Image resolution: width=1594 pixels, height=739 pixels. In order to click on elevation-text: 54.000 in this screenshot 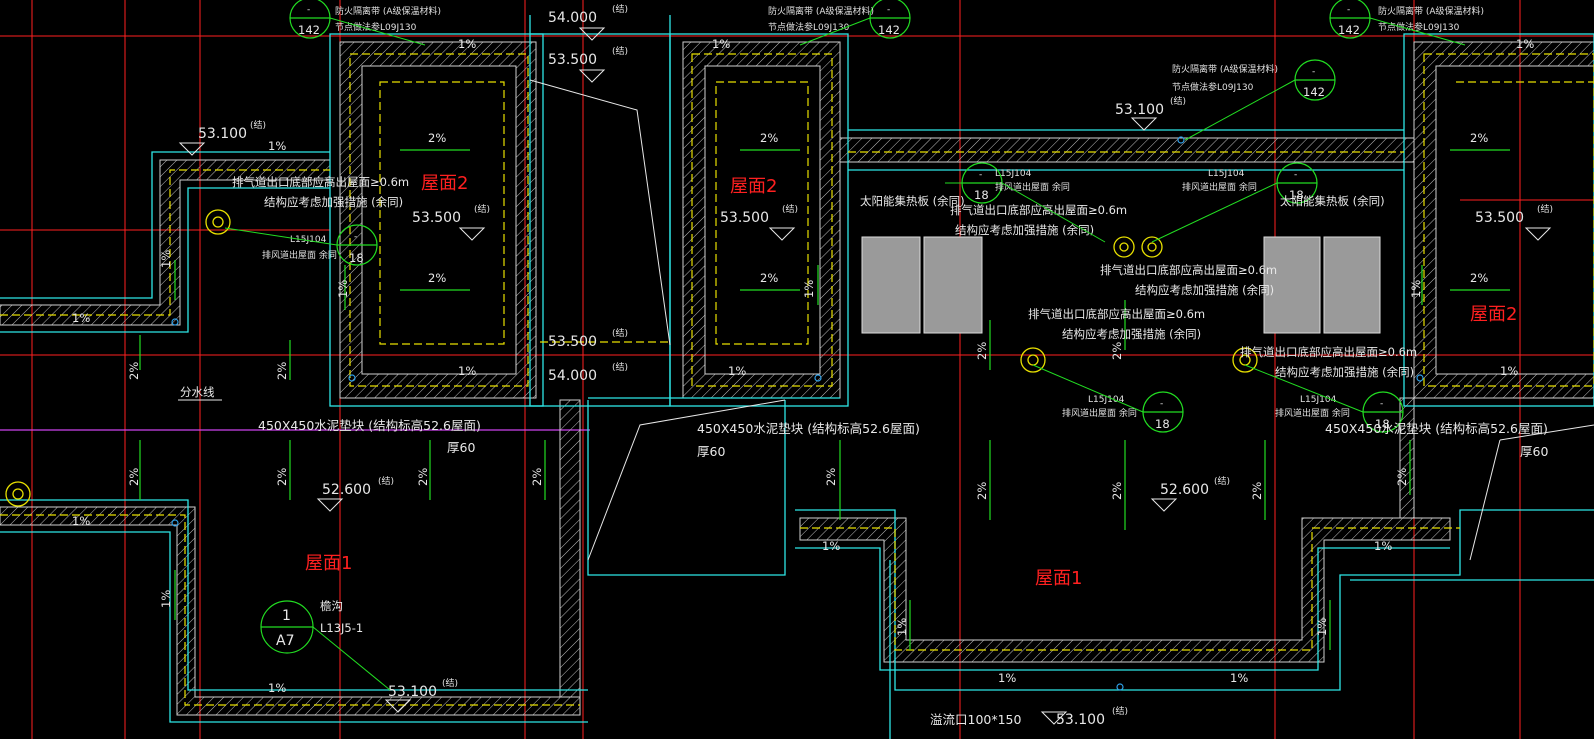, I will do `click(572, 376)`.